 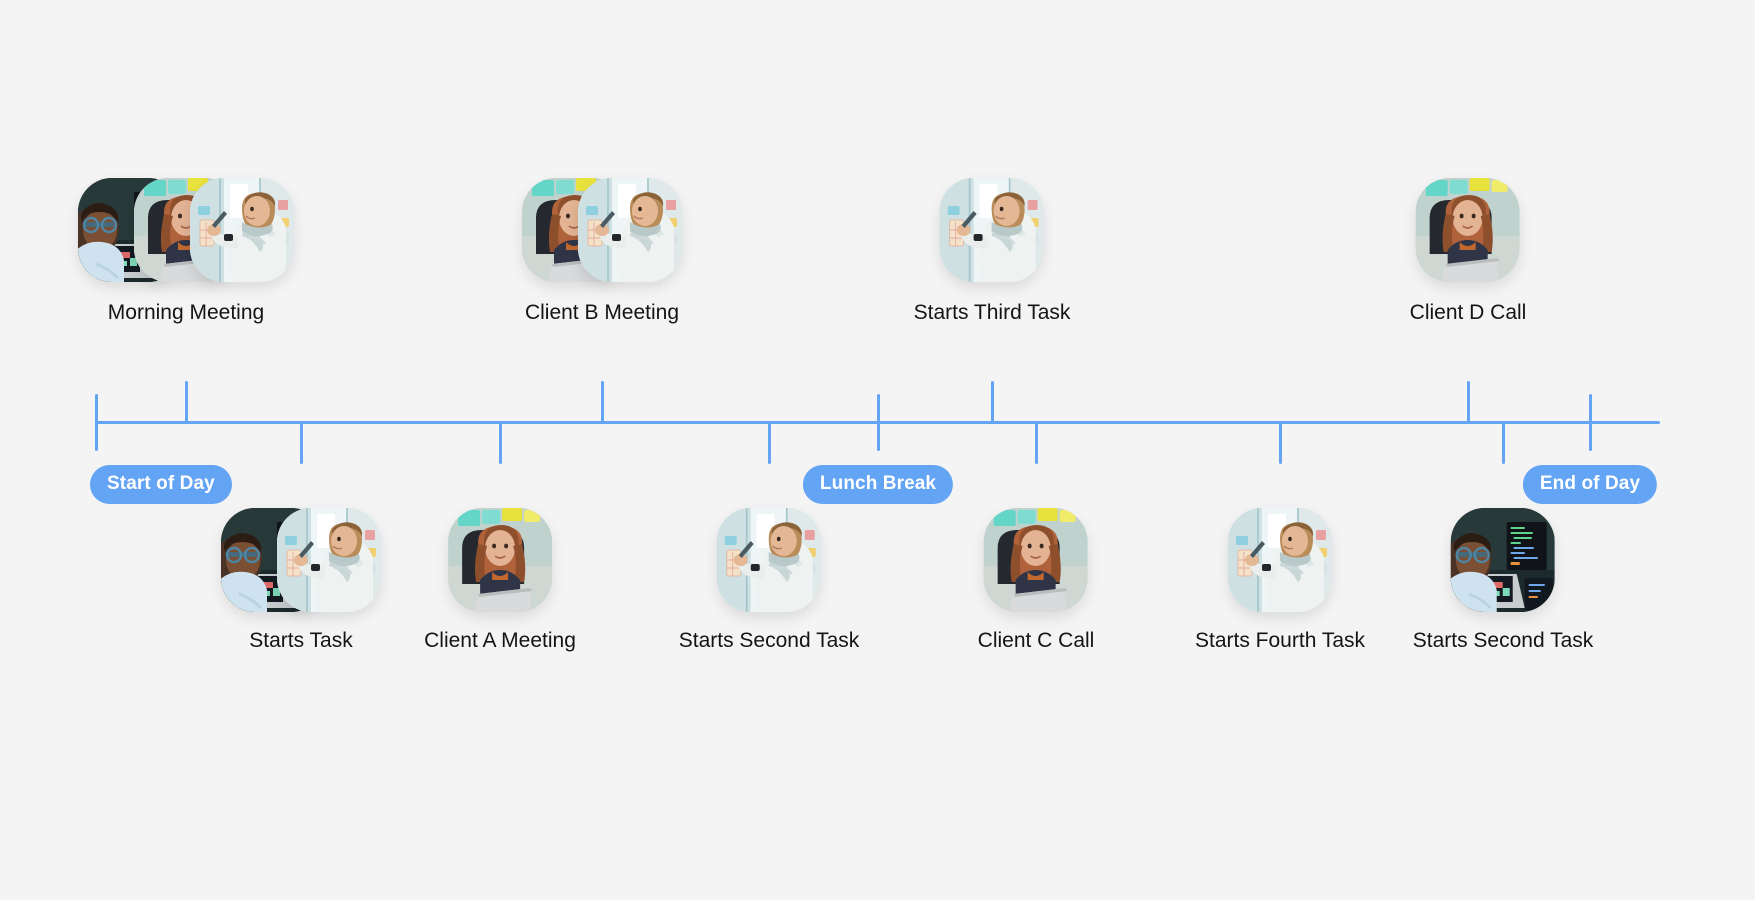 I want to click on timeline-event: Client A Meeting, so click(x=500, y=580).